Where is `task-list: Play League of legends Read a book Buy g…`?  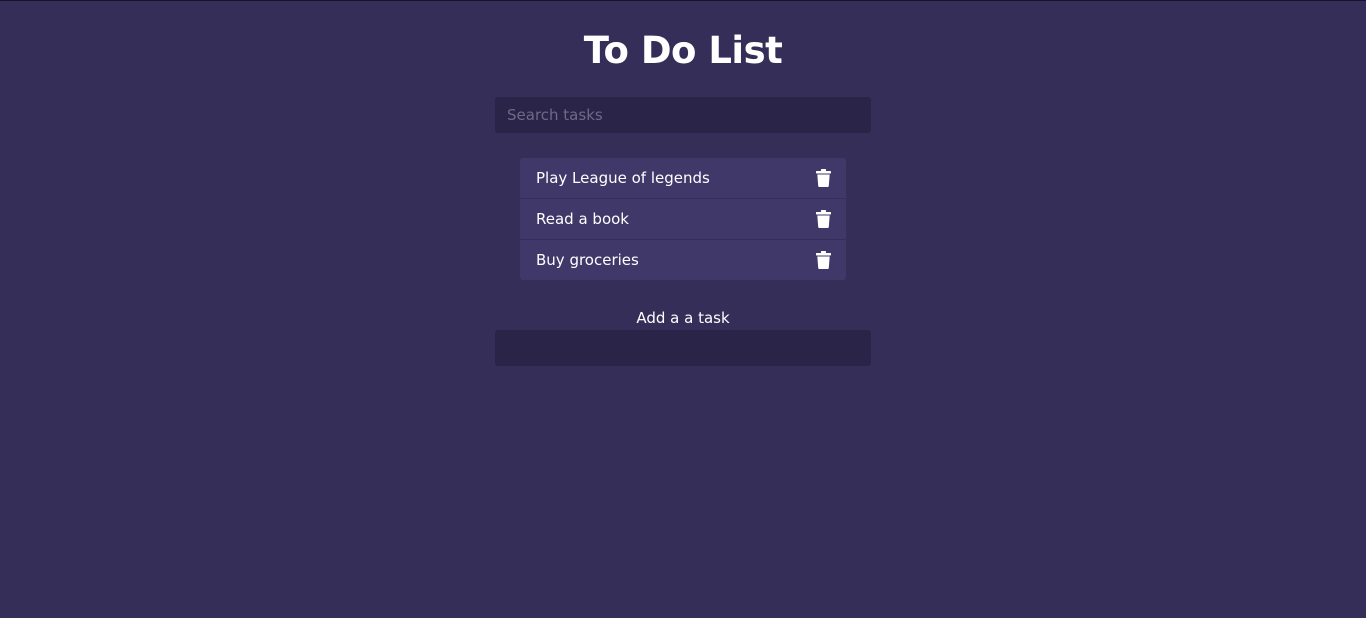
task-list: Play League of legends Read a book Buy g… is located at coordinates (683, 219).